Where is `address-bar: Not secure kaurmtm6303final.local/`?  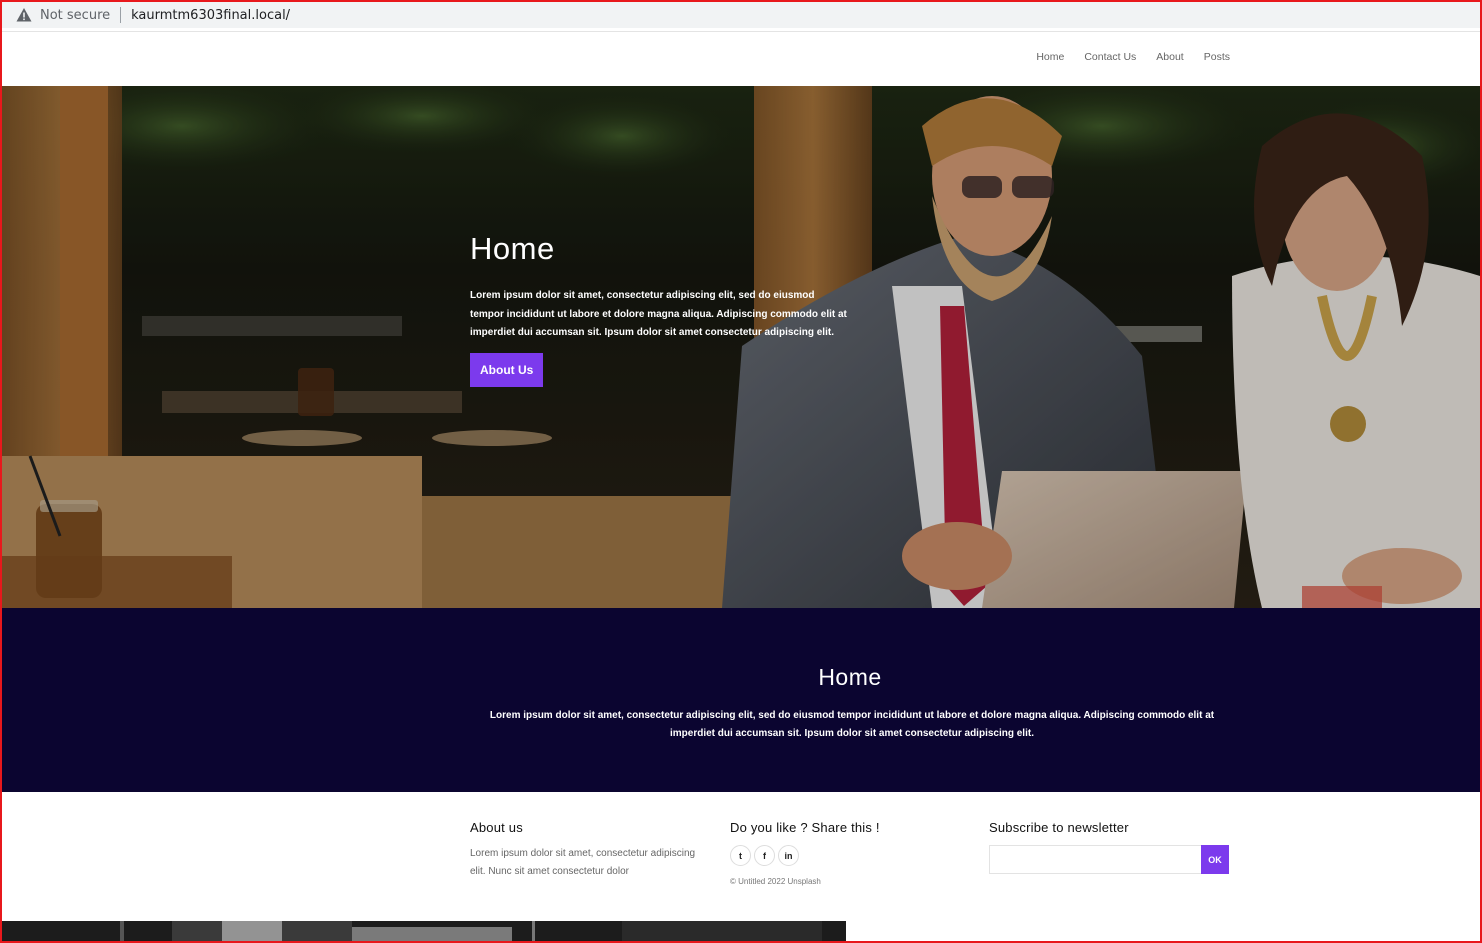
address-bar: Not secure kaurmtm6303final.local/ is located at coordinates (741, 15).